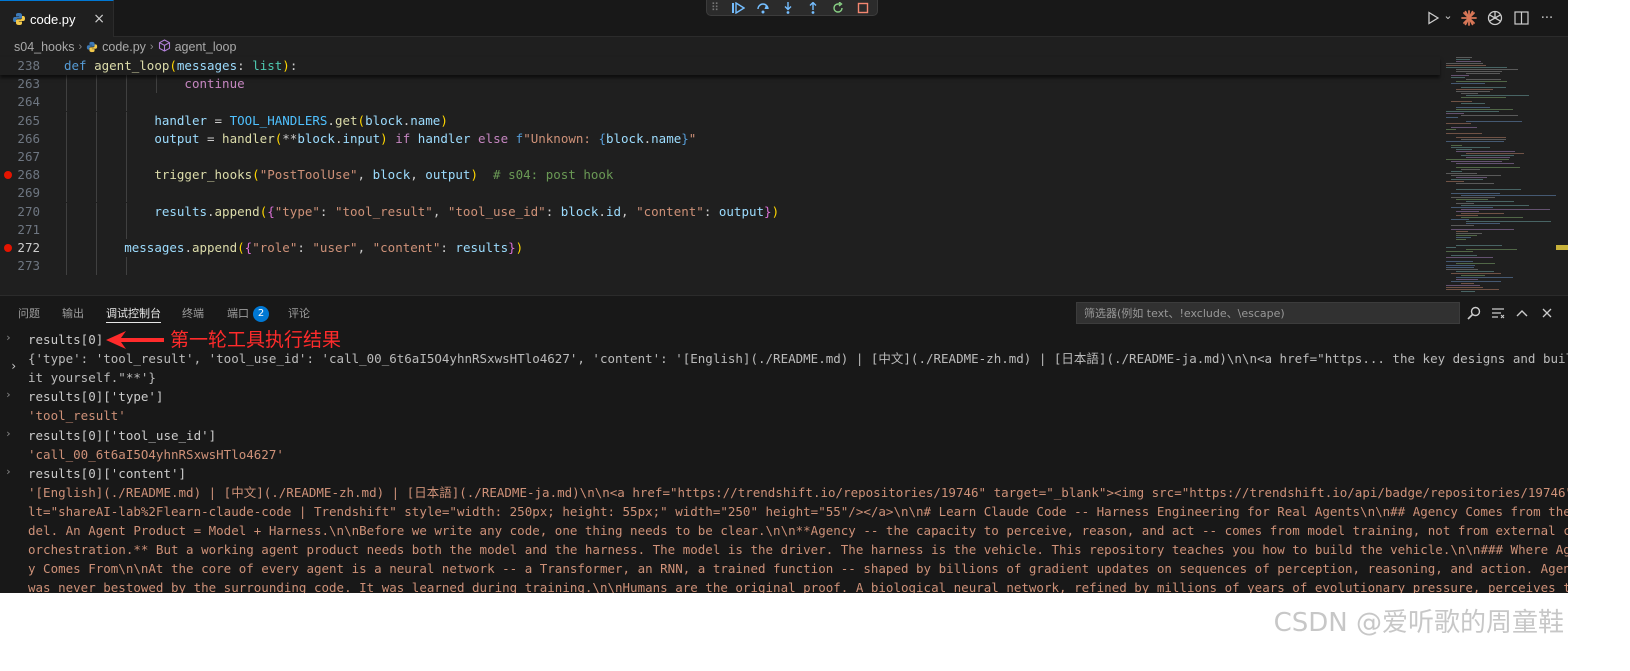 The image size is (1630, 671). What do you see at coordinates (116, 47) in the screenshot?
I see `breadcrumb-file: code.py` at bounding box center [116, 47].